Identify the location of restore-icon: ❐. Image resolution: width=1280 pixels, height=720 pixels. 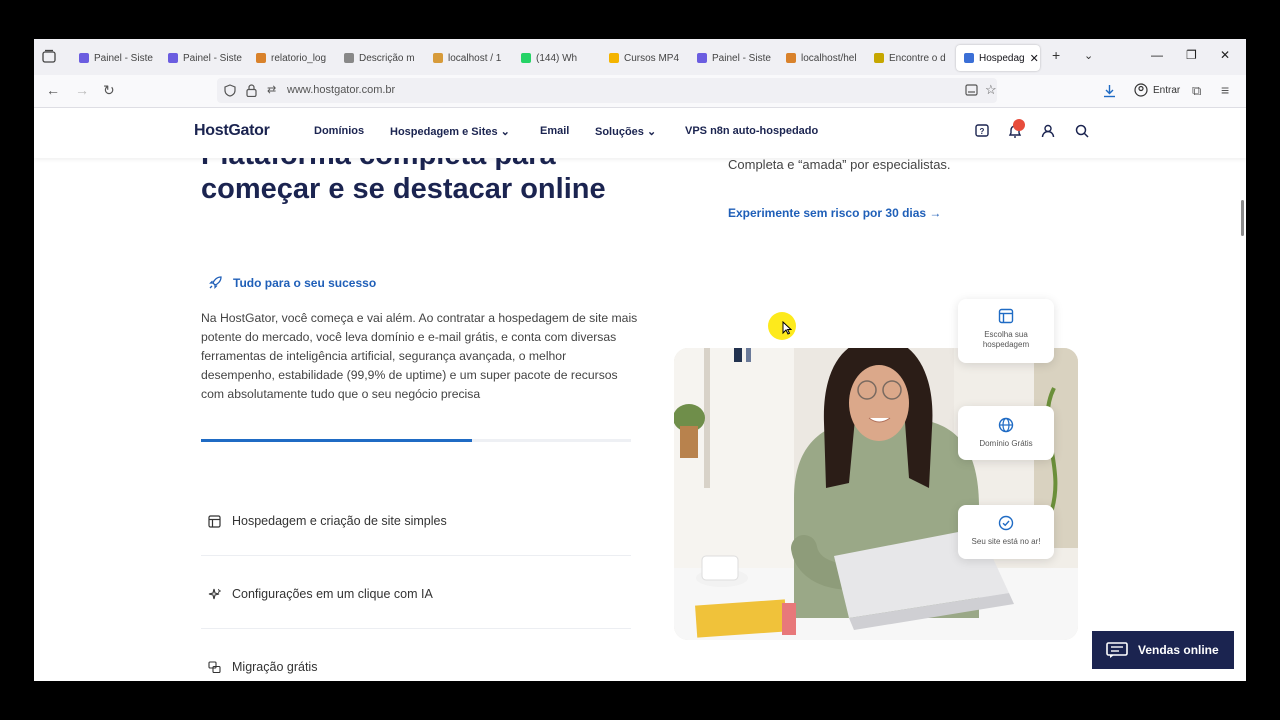
(1191, 55).